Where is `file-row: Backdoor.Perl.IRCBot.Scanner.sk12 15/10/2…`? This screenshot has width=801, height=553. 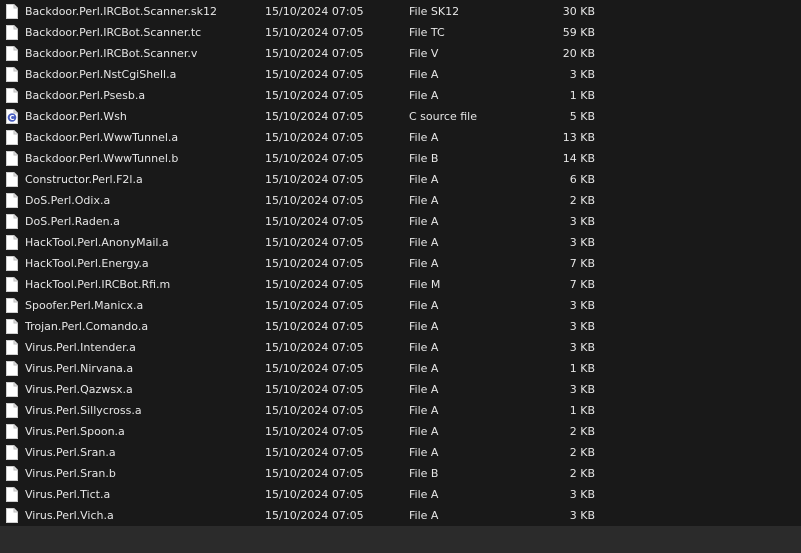
file-row: Backdoor.Perl.IRCBot.Scanner.sk12 15/10/2… is located at coordinates (400, 11).